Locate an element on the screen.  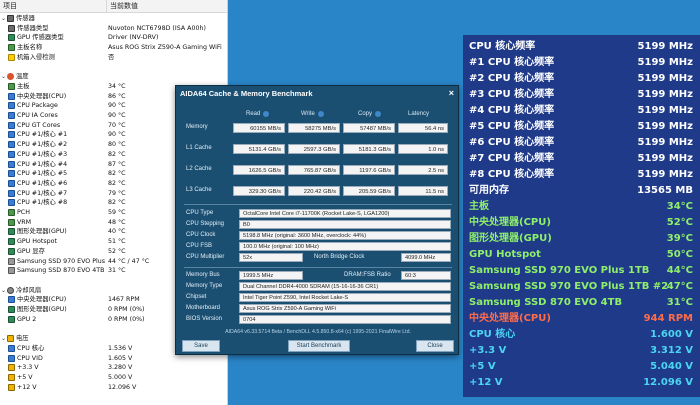
column-header-item: 项目 is located at coordinates (53, 6).